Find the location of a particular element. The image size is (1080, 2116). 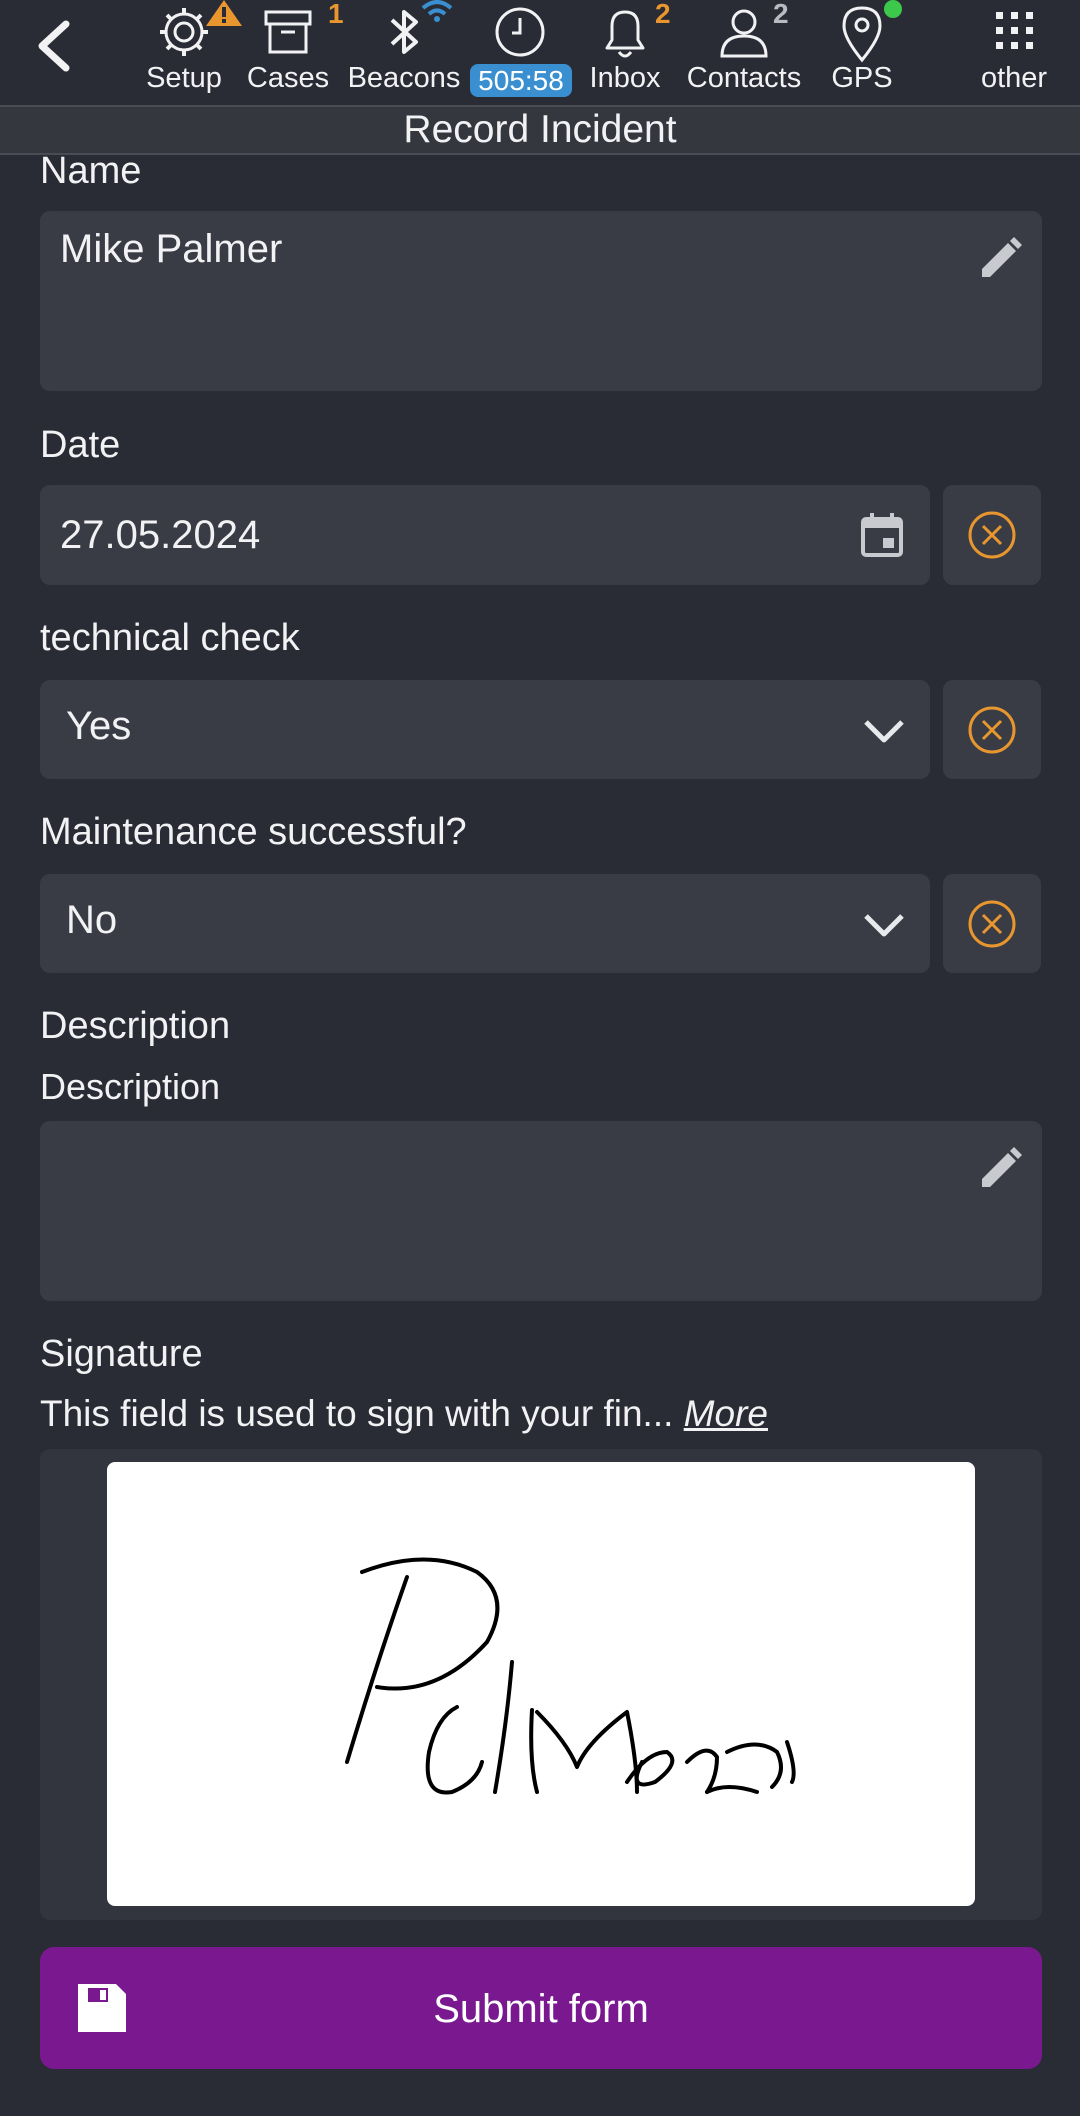

nav-cases: Cases is located at coordinates (288, 52).